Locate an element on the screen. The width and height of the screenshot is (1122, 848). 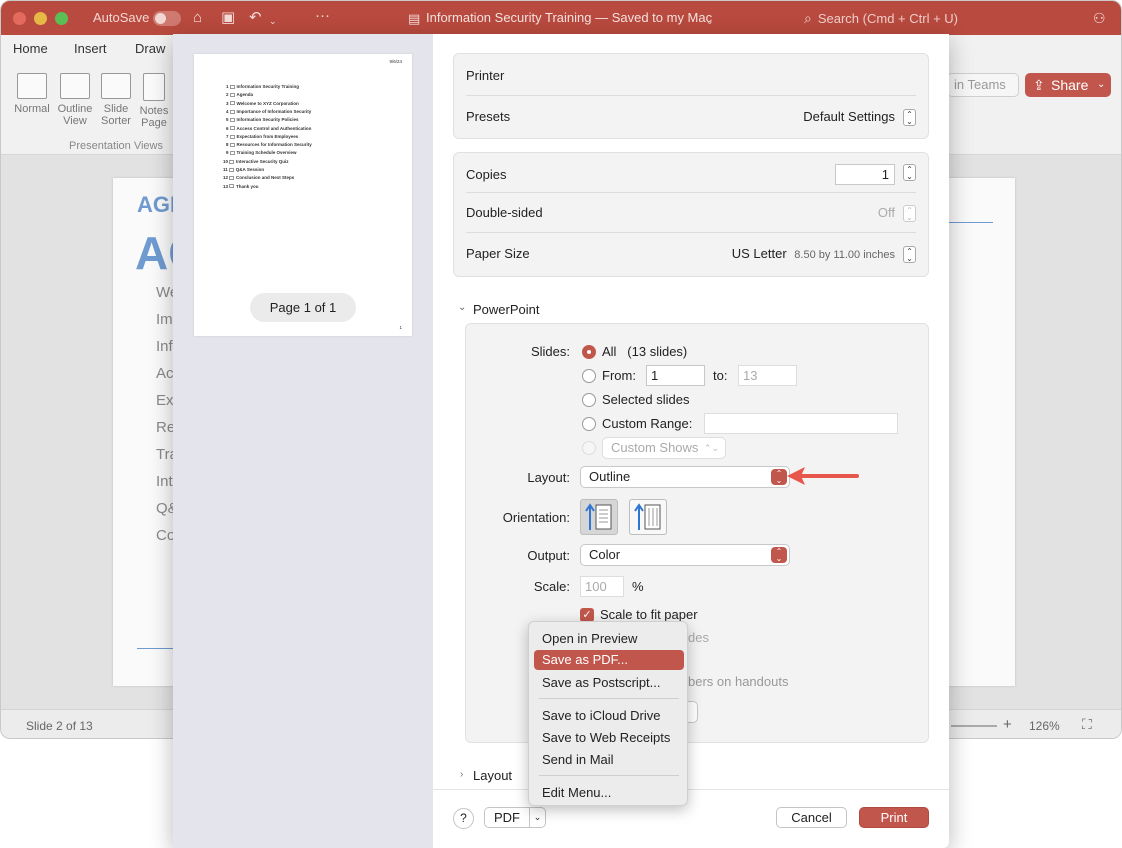
scale-label: Scale: is located at coordinates (551, 586).